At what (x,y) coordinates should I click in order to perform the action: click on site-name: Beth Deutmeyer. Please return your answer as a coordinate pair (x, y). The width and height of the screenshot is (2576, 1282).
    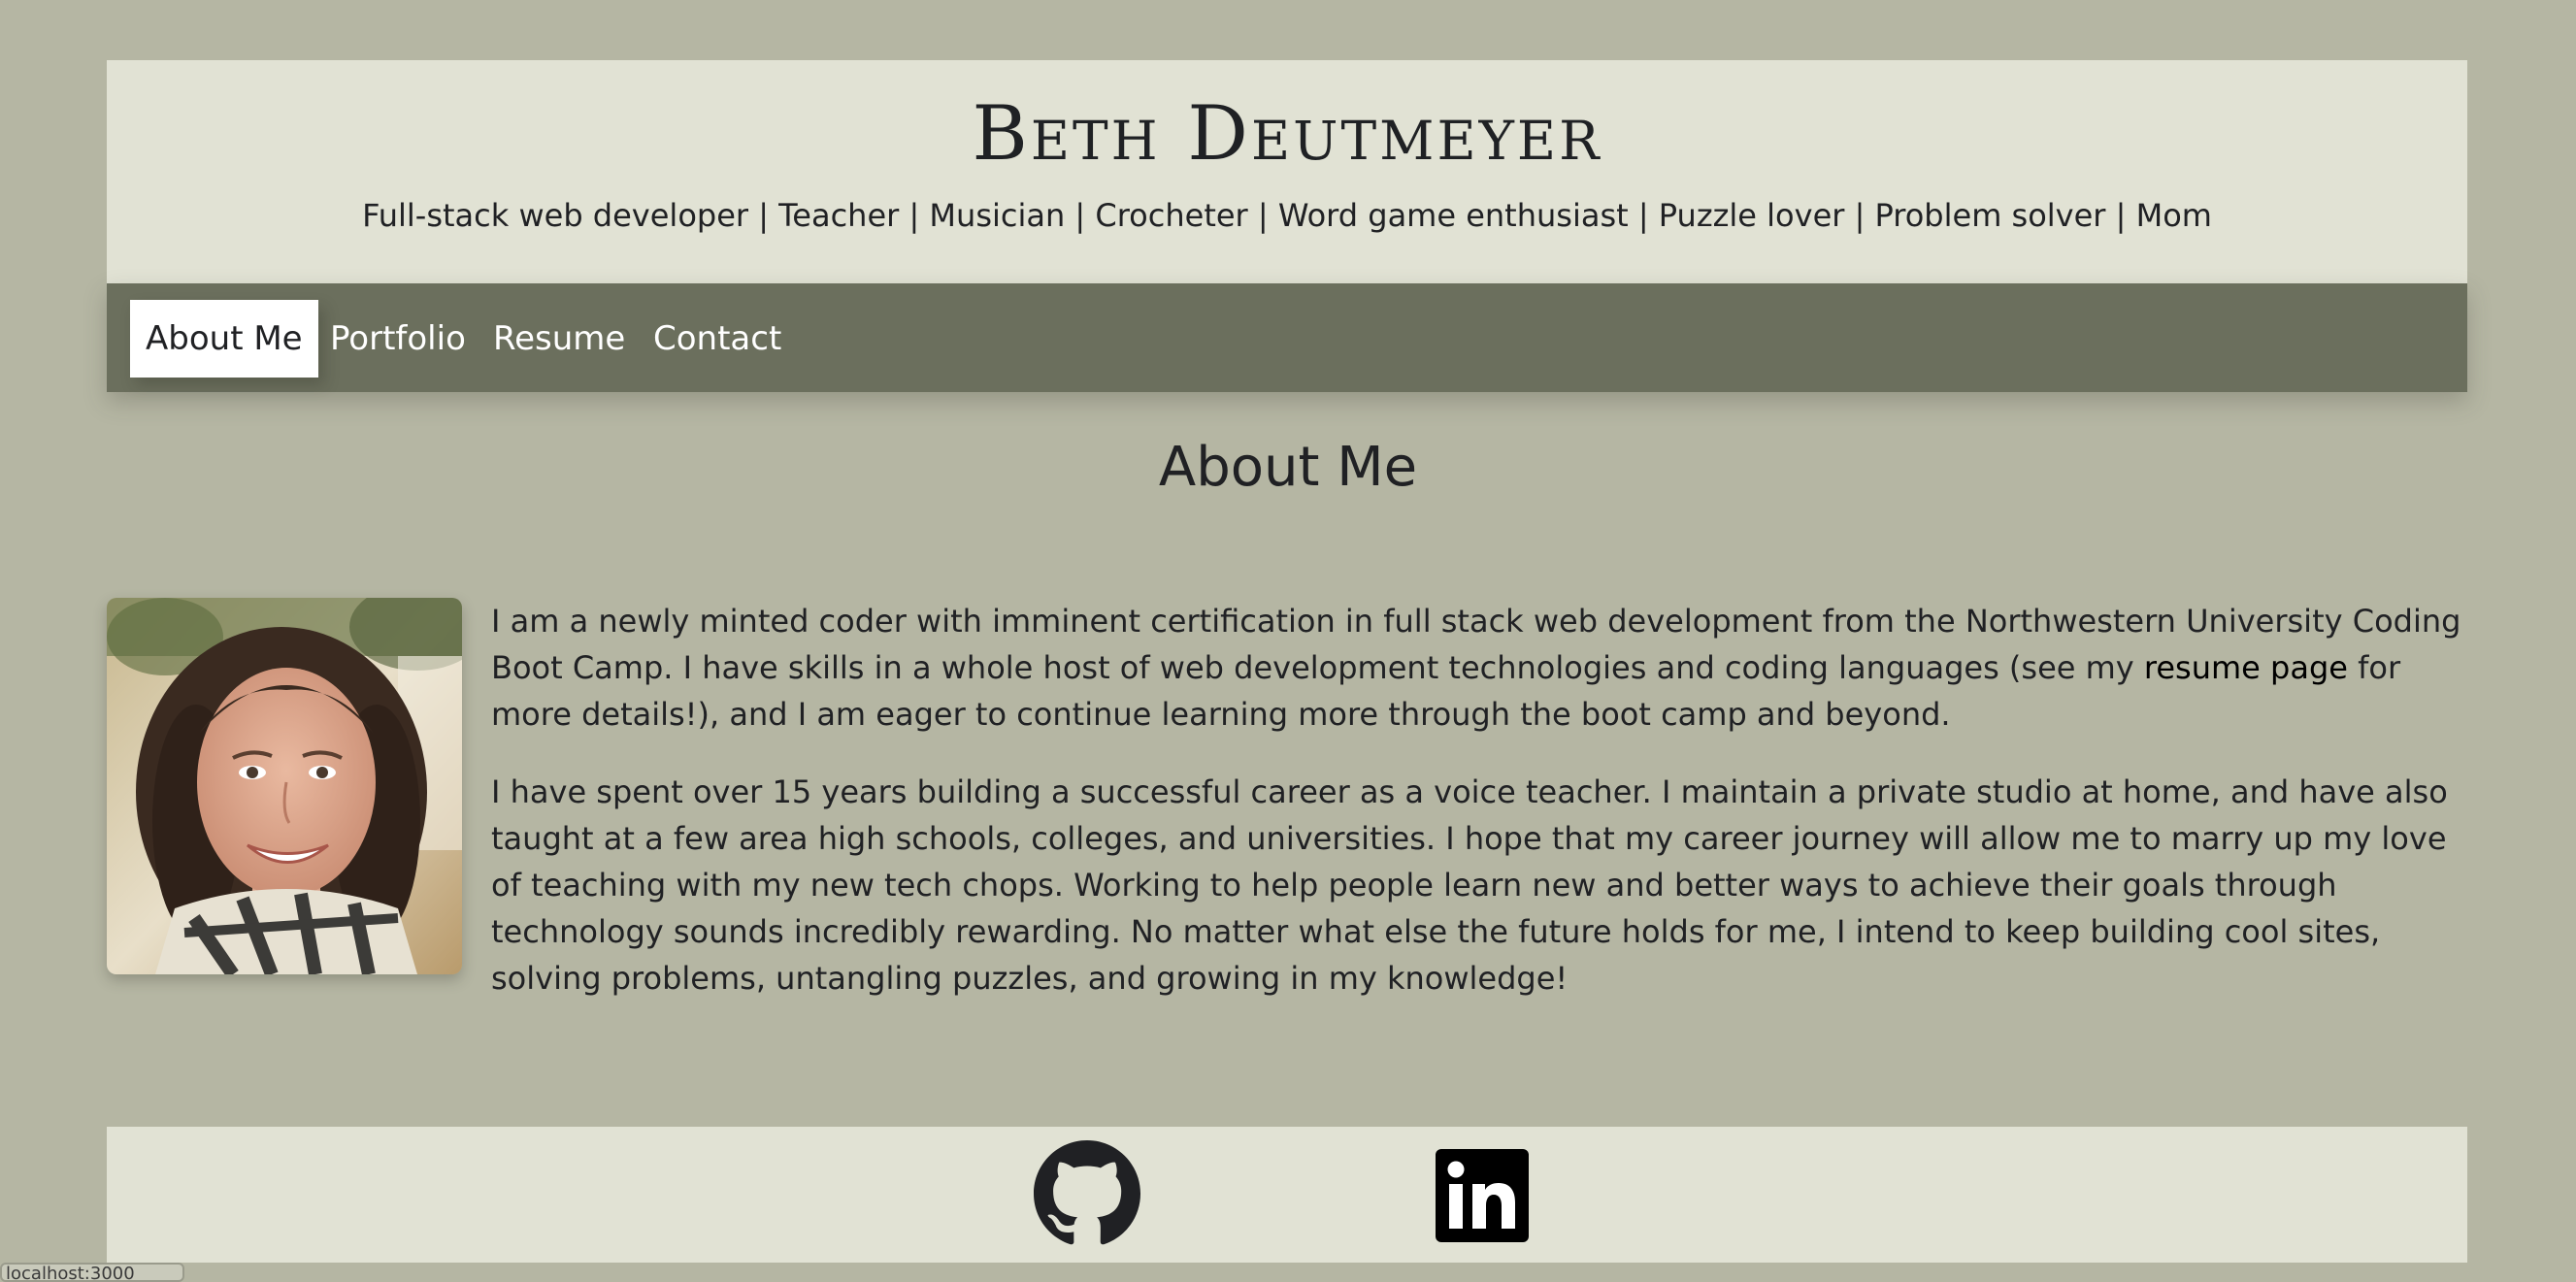
    Looking at the image, I should click on (1287, 134).